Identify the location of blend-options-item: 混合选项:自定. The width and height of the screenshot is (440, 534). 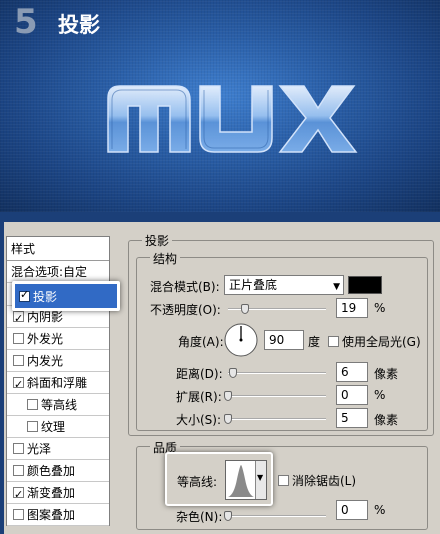
(58, 272).